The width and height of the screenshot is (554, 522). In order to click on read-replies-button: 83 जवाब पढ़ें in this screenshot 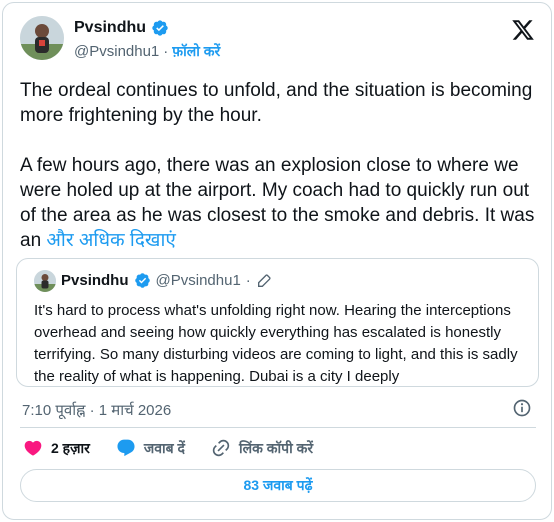, I will do `click(278, 485)`.